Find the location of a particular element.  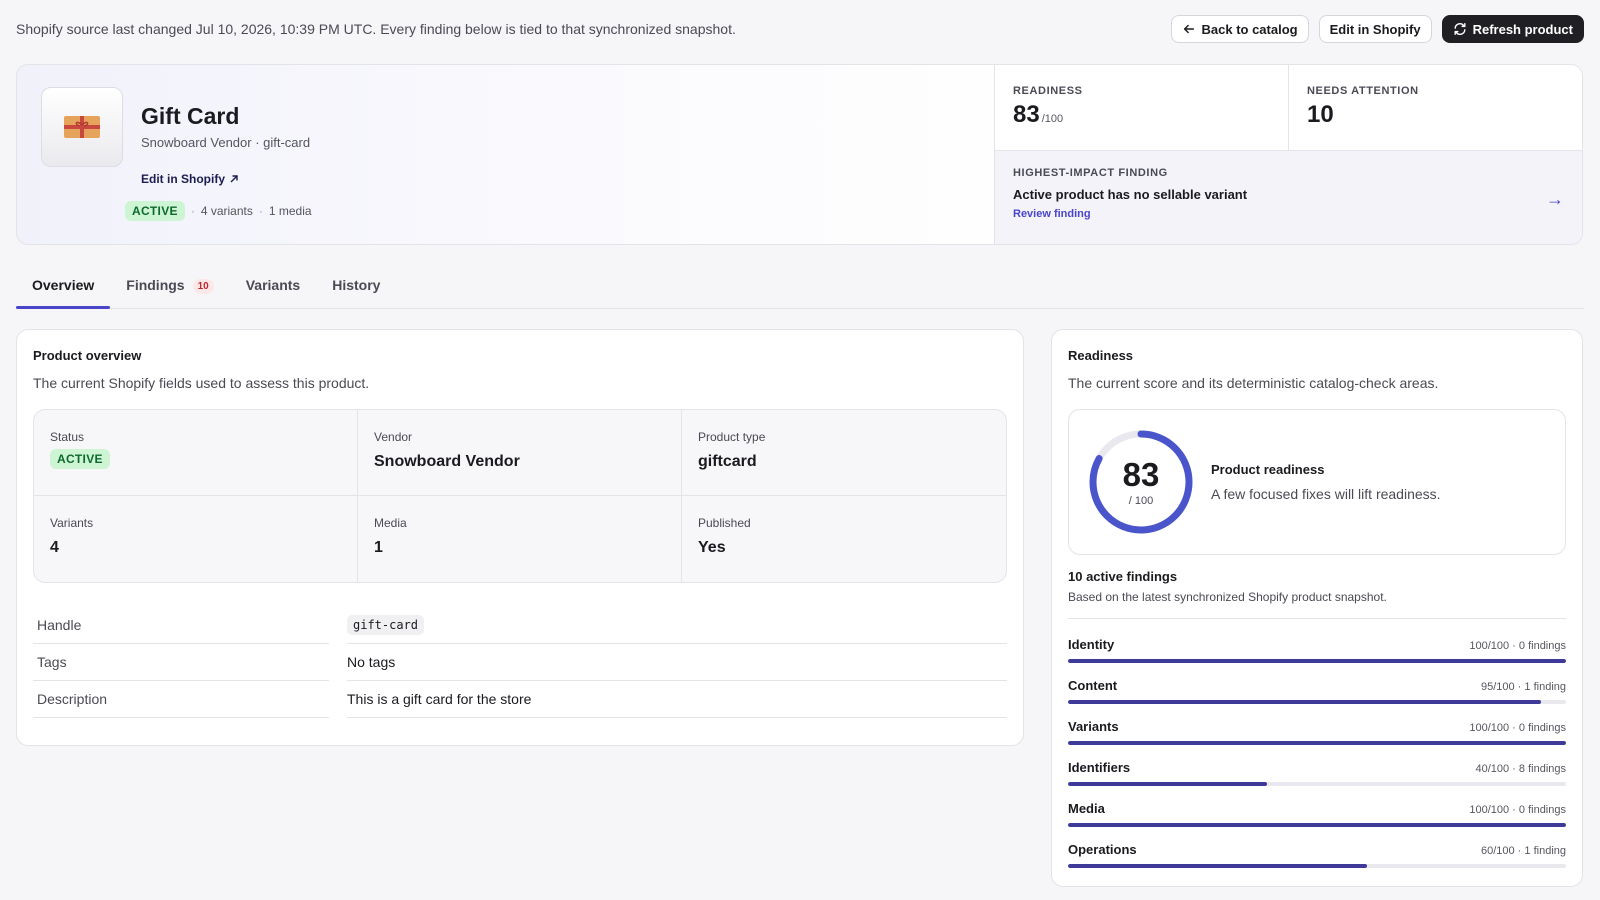

readiness-area-content: Content 95/100 · 1 finding is located at coordinates (1317, 684).